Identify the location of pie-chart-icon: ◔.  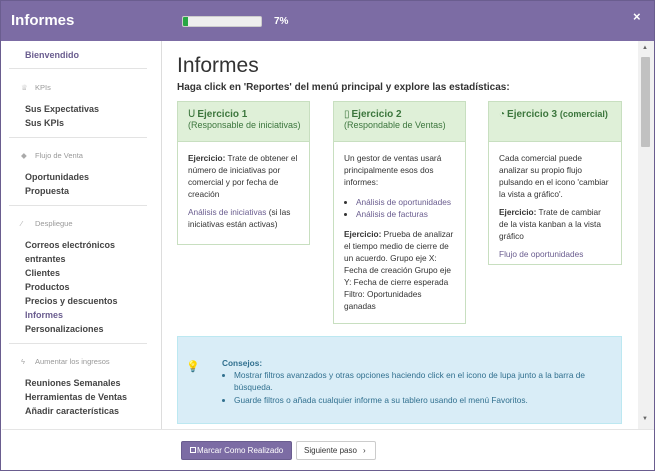
(502, 114).